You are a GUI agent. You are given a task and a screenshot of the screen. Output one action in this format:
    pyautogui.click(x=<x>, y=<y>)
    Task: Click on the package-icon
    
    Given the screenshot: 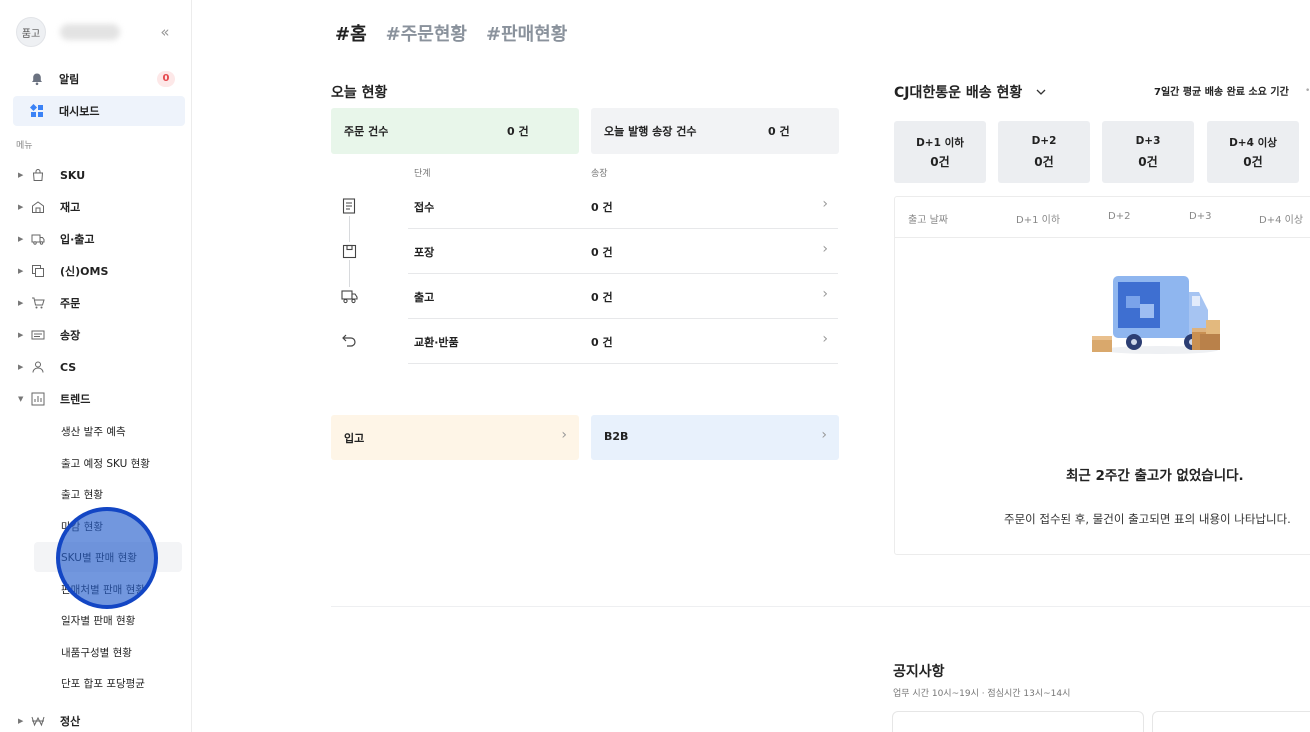 What is the action you would take?
    pyautogui.click(x=349, y=251)
    